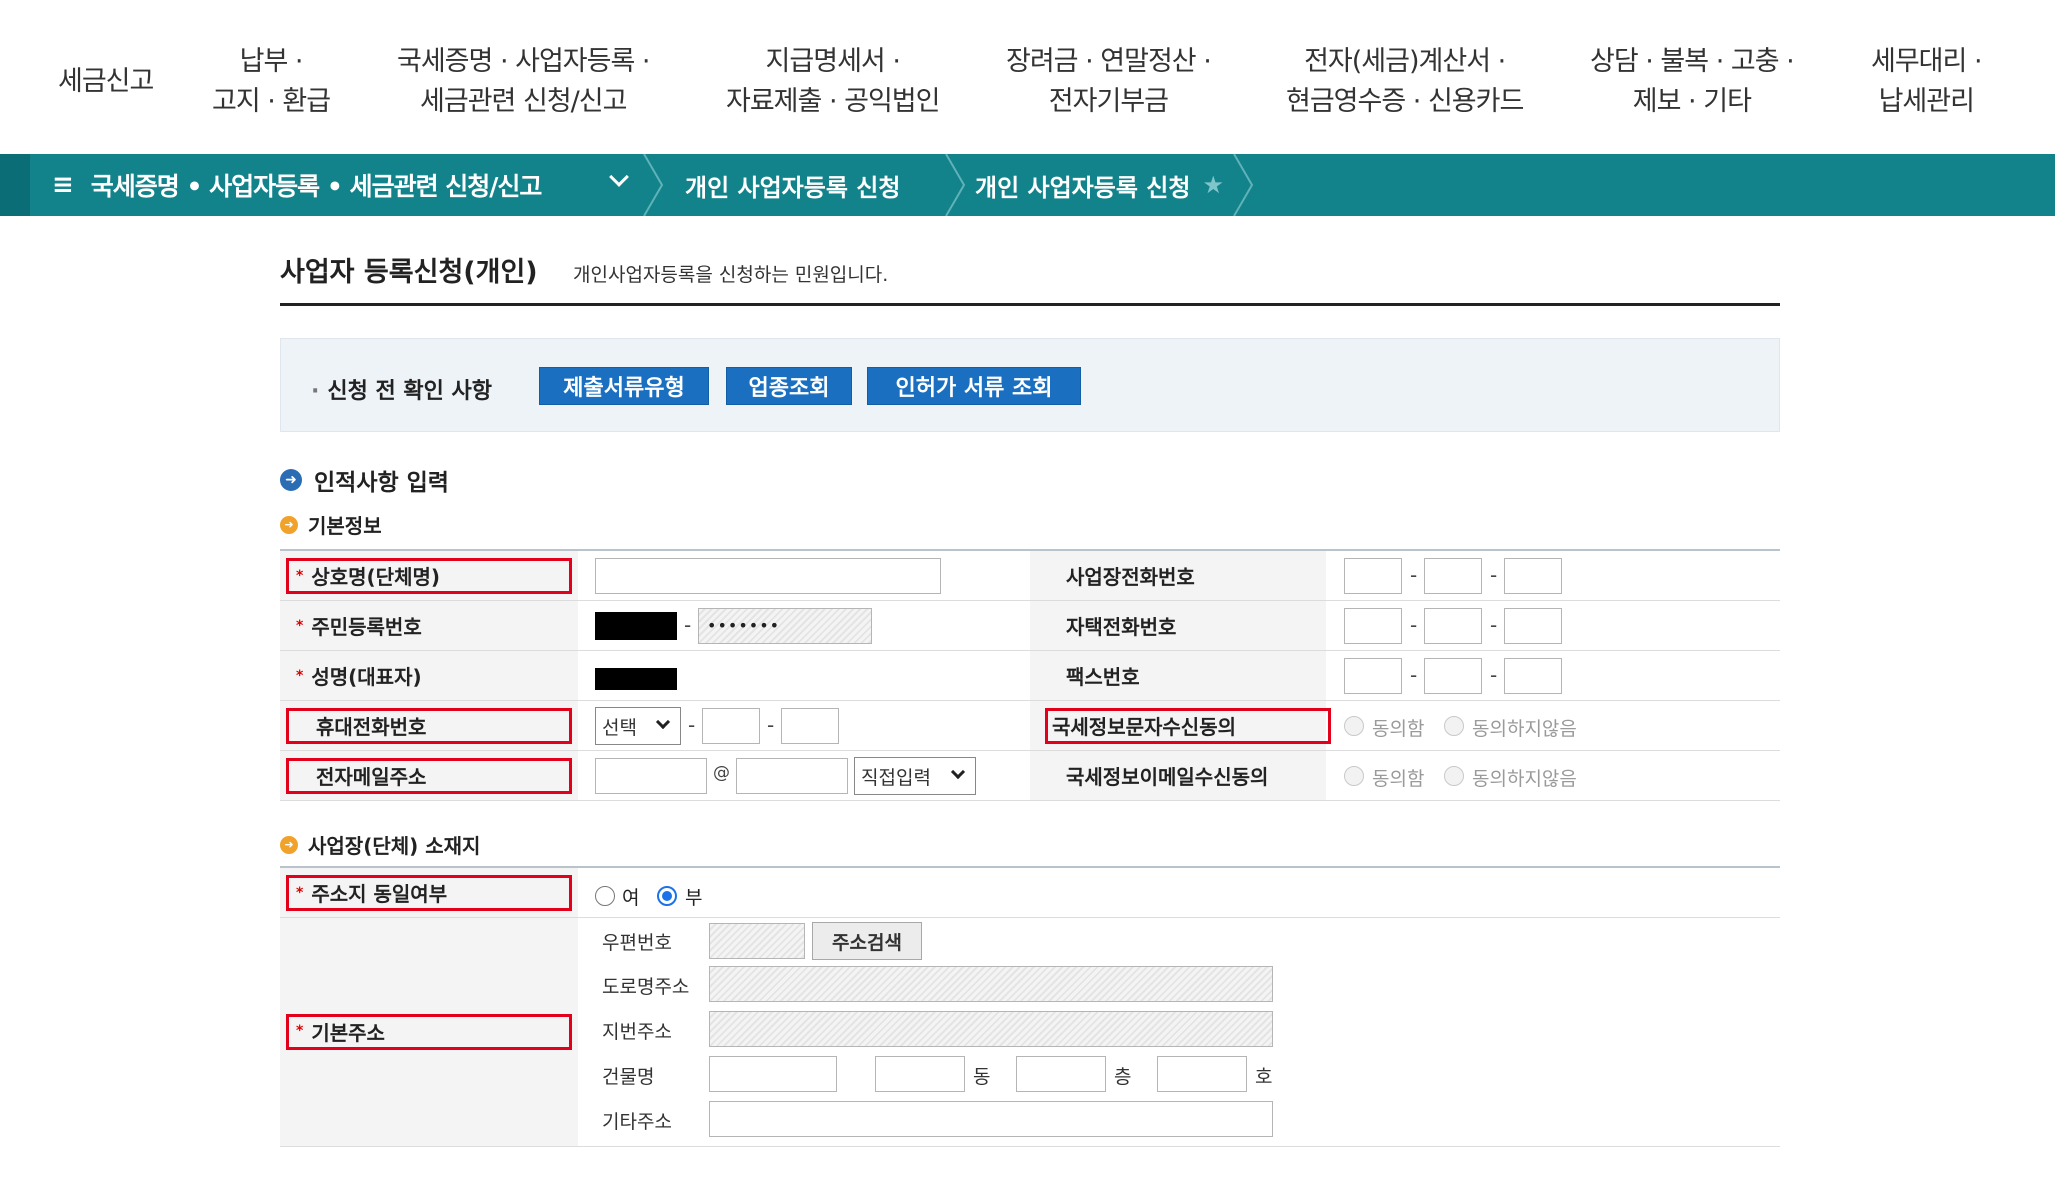 The width and height of the screenshot is (2055, 1181). Describe the element at coordinates (744, 625) in the screenshot. I see `masked-value: •••••••` at that location.